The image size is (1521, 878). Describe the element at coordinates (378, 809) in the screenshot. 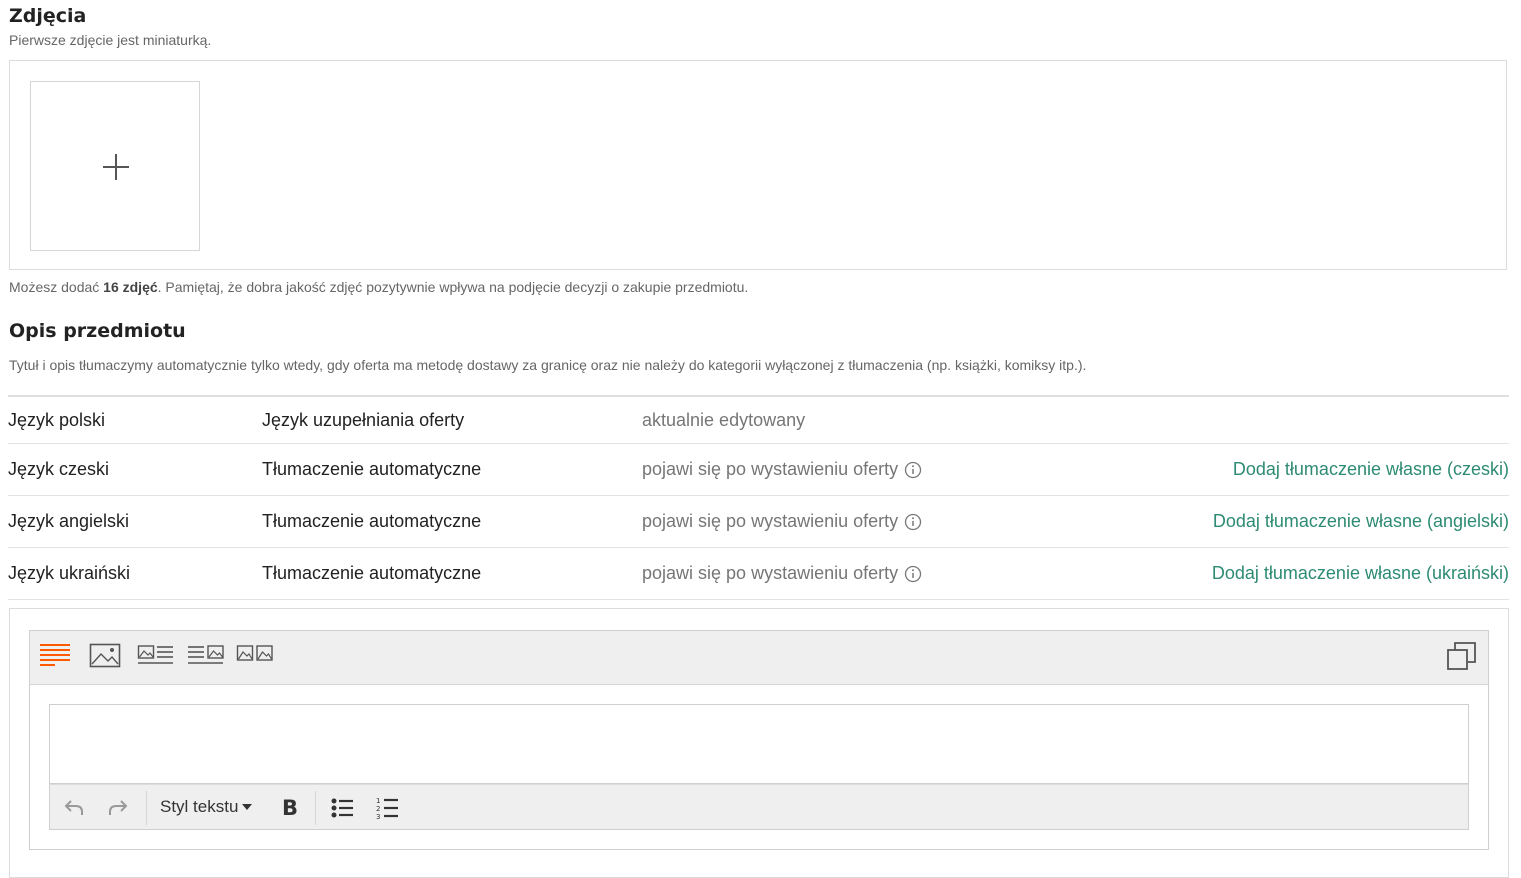

I see `svg-text: 2` at that location.